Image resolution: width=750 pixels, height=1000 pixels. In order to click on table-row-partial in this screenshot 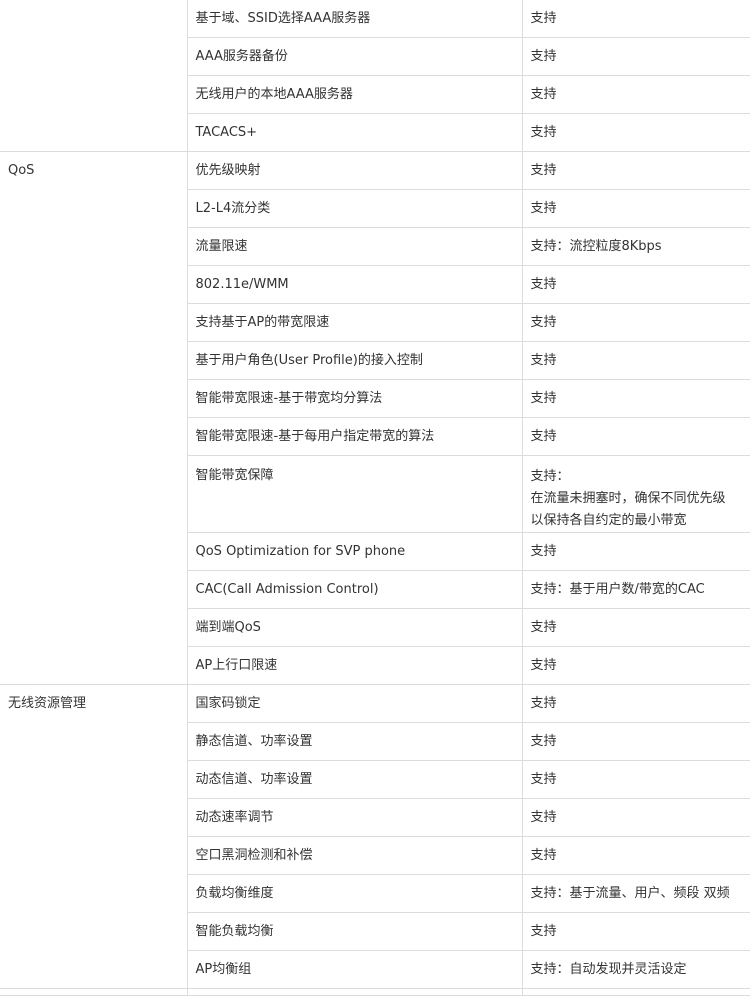, I will do `click(375, 992)`.